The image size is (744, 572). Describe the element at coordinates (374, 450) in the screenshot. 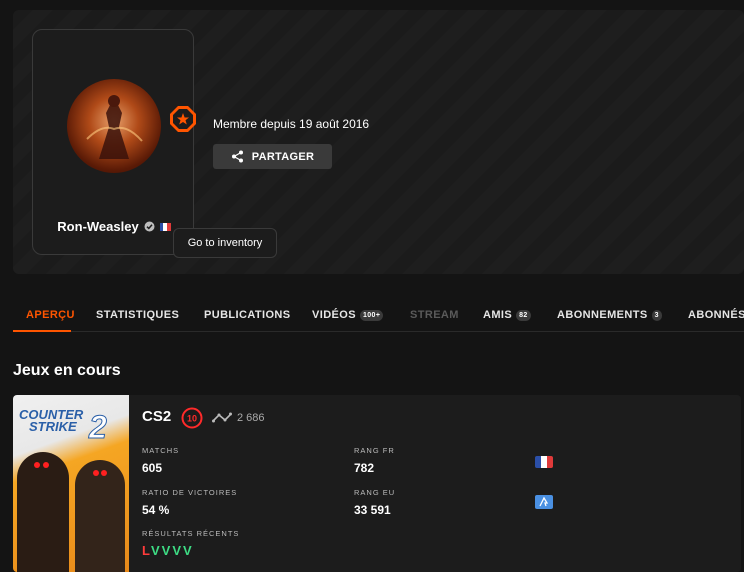

I see `rank-fr-label: RANG FR` at that location.